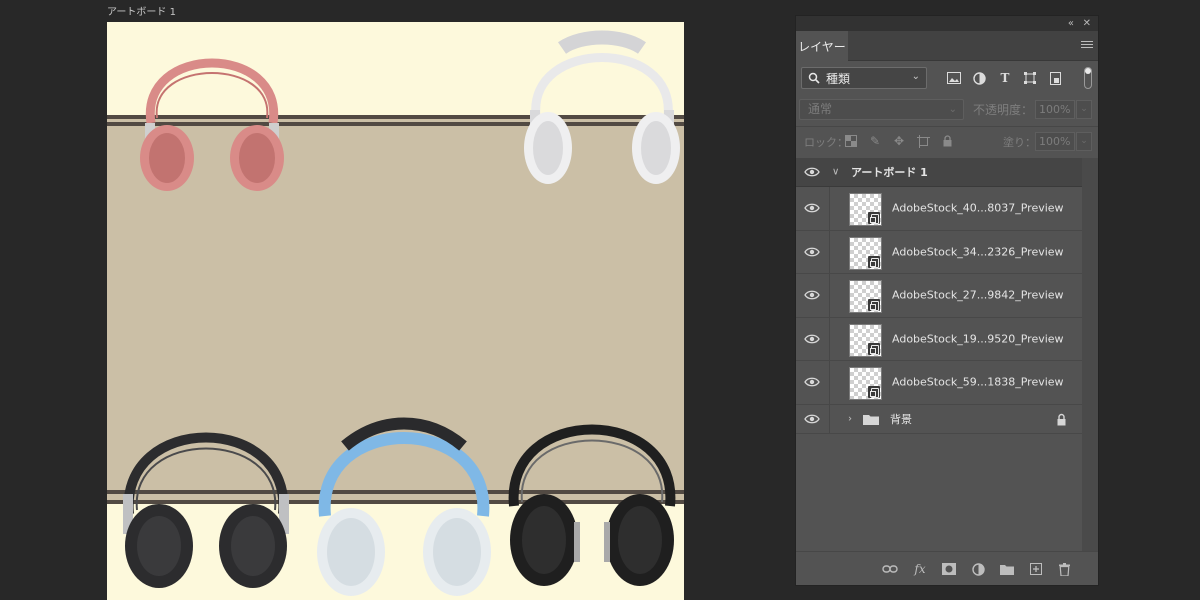 This screenshot has width=1200, height=600. I want to click on white-headphones-image, so click(602, 107).